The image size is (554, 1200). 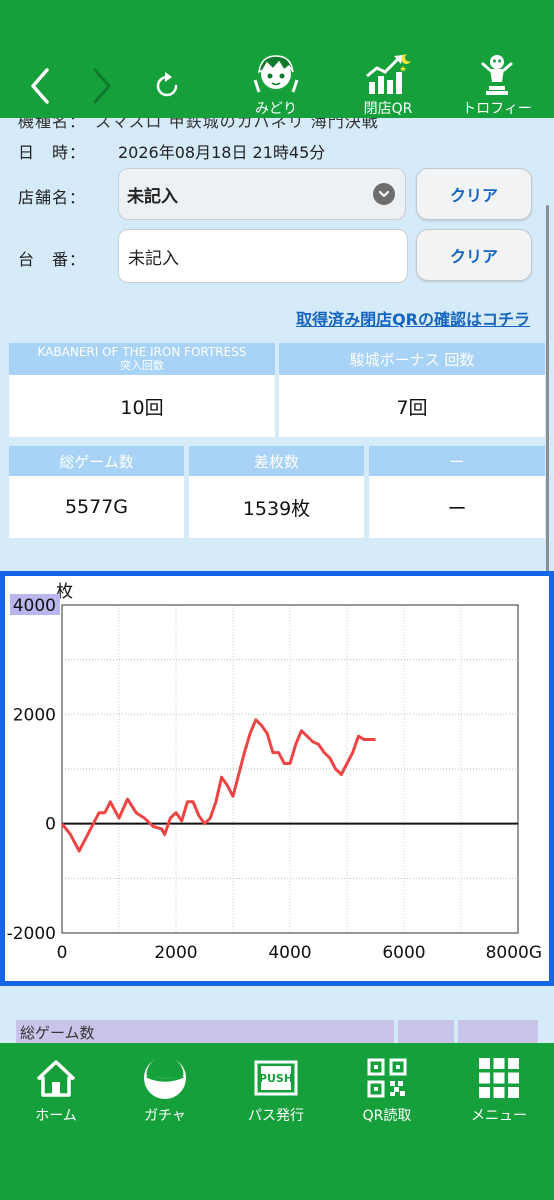 I want to click on chevron-right-icon, so click(x=102, y=86).